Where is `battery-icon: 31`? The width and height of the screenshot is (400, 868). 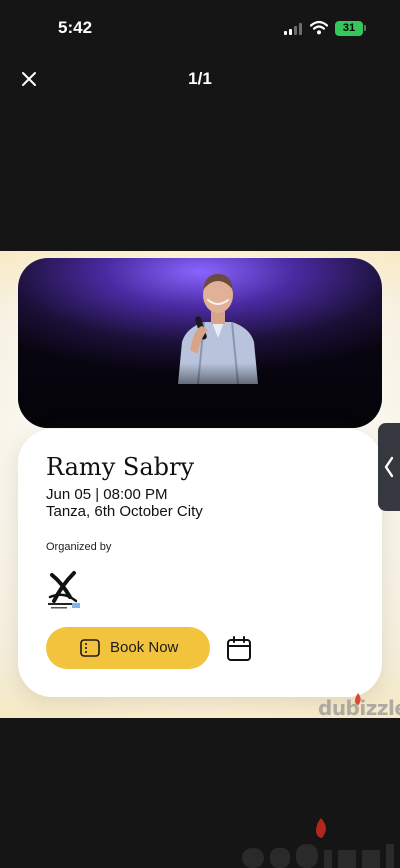 battery-icon: 31 is located at coordinates (349, 28).